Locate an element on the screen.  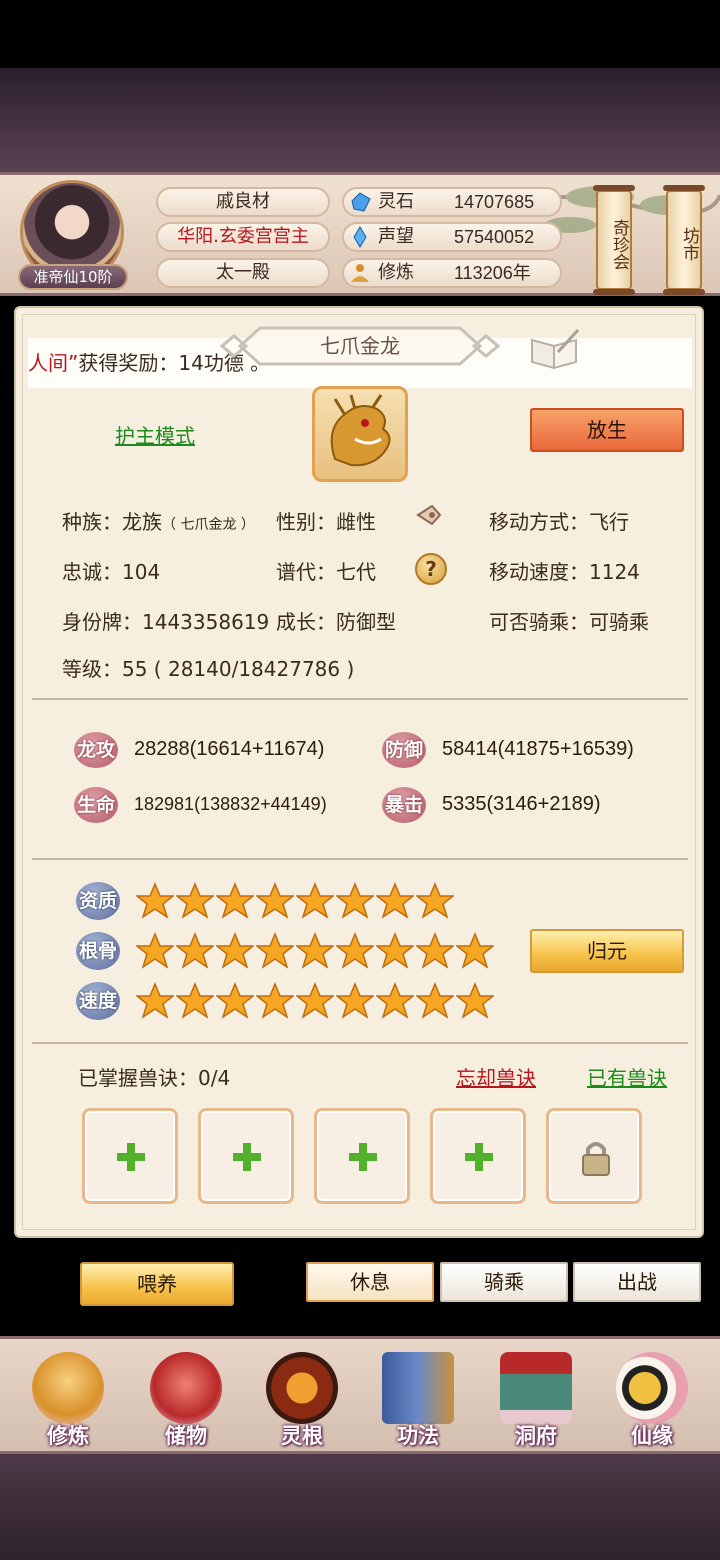
top-backdrop is located at coordinates (360, 123).